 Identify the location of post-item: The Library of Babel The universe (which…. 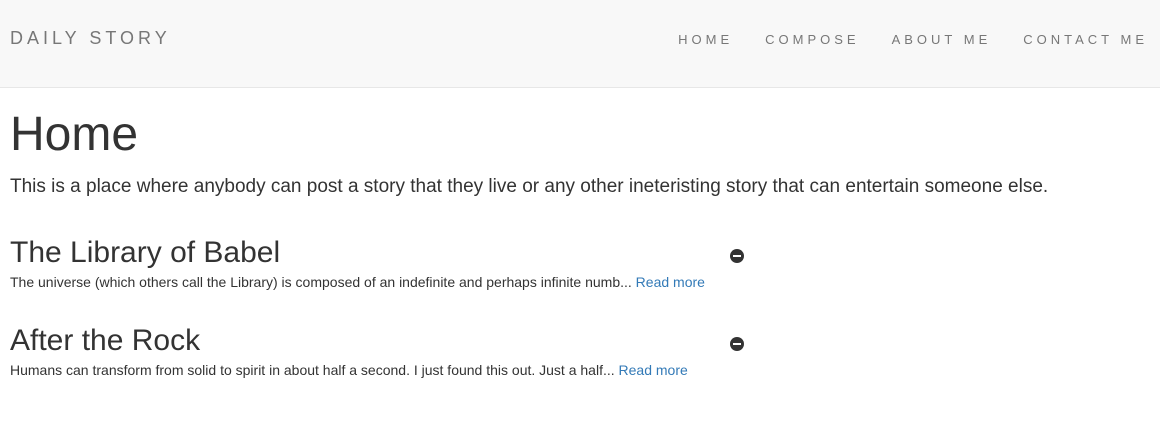
(380, 263).